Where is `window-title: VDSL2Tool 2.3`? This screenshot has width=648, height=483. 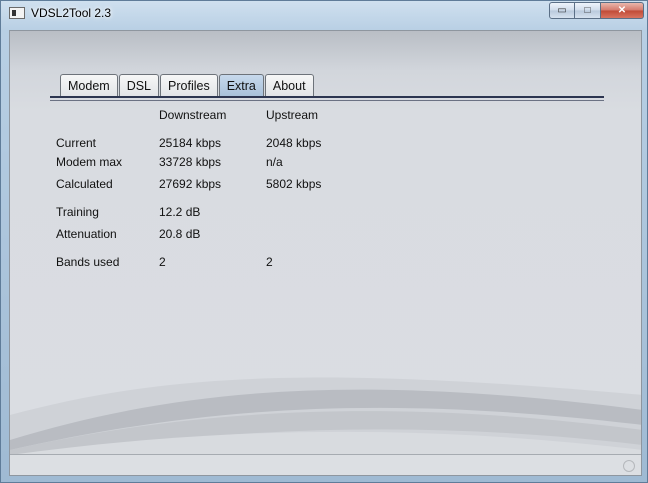 window-title: VDSL2Tool 2.3 is located at coordinates (71, 13).